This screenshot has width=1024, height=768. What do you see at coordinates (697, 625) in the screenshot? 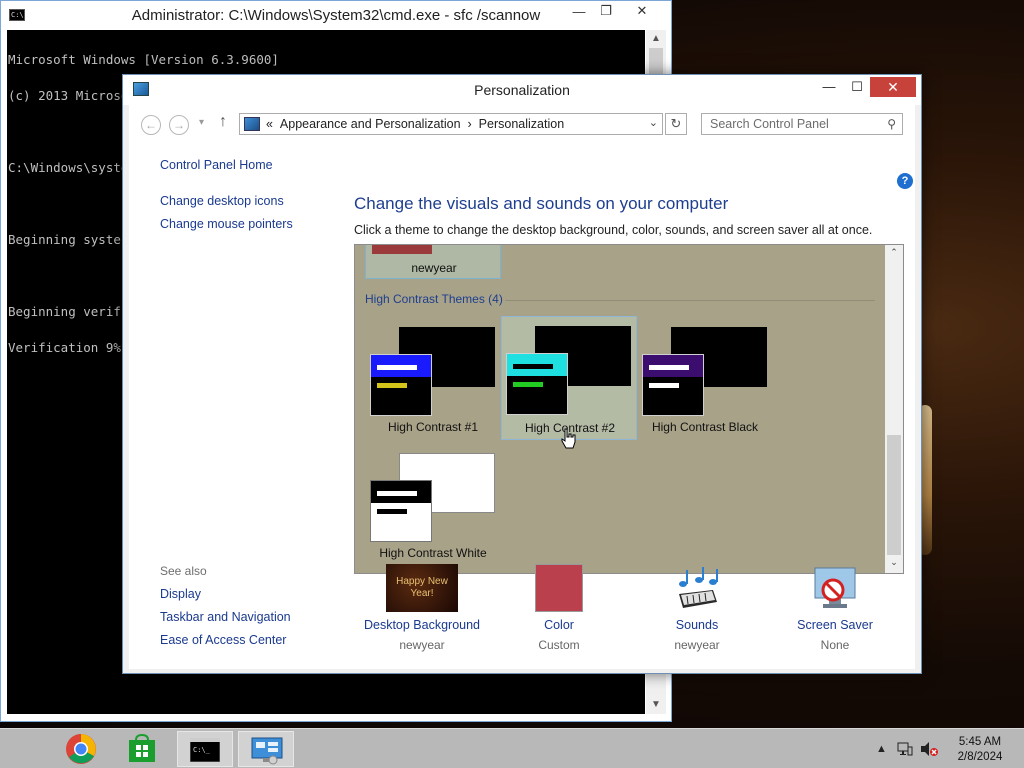
I see `sounds-link: Sounds` at bounding box center [697, 625].